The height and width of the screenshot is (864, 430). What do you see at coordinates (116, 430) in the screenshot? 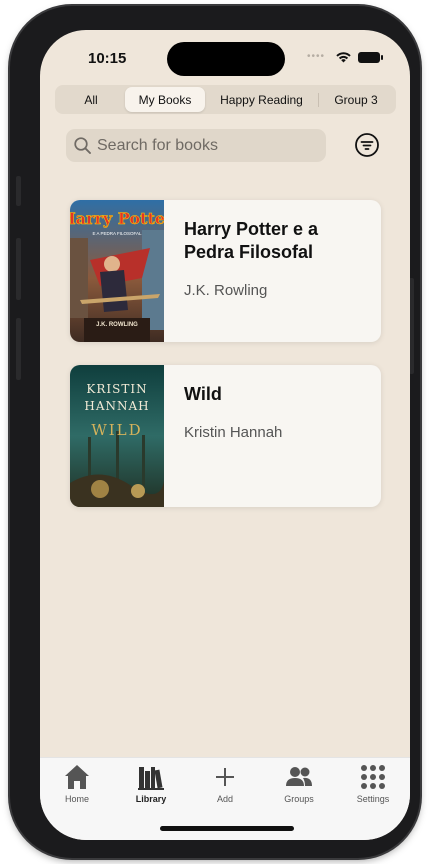
I see `cover-title-text: WILD` at bounding box center [116, 430].